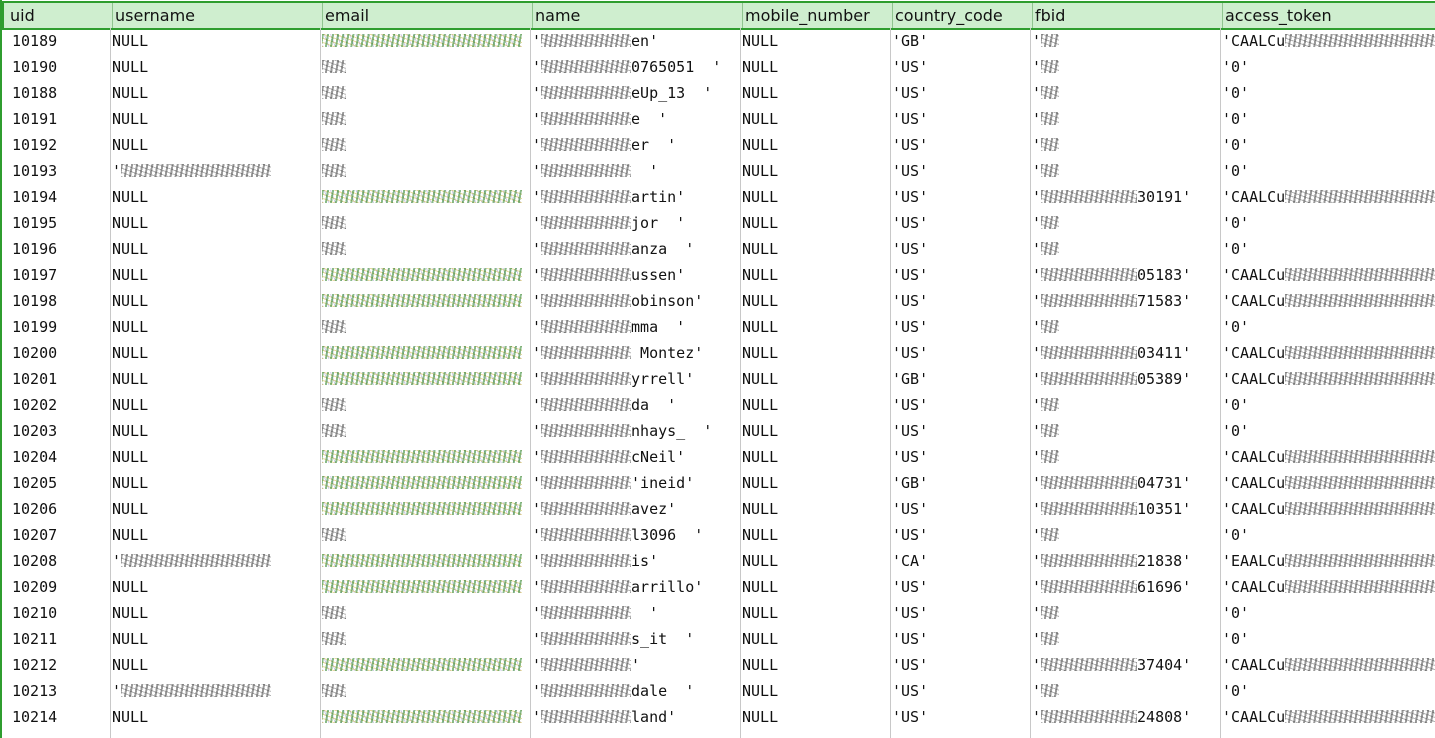 The image size is (1435, 738). Describe the element at coordinates (1125, 301) in the screenshot. I see `cell-fbid: ' 71583'` at that location.